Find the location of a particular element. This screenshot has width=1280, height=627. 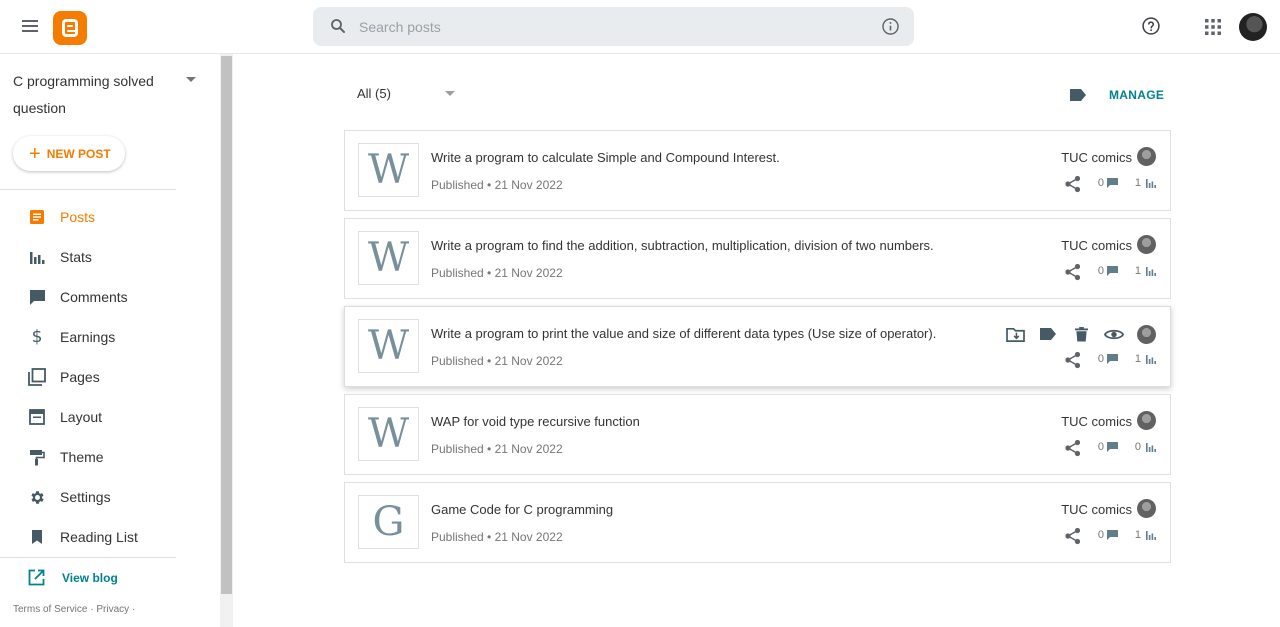

view-blog-link: View blog is located at coordinates (73, 577).